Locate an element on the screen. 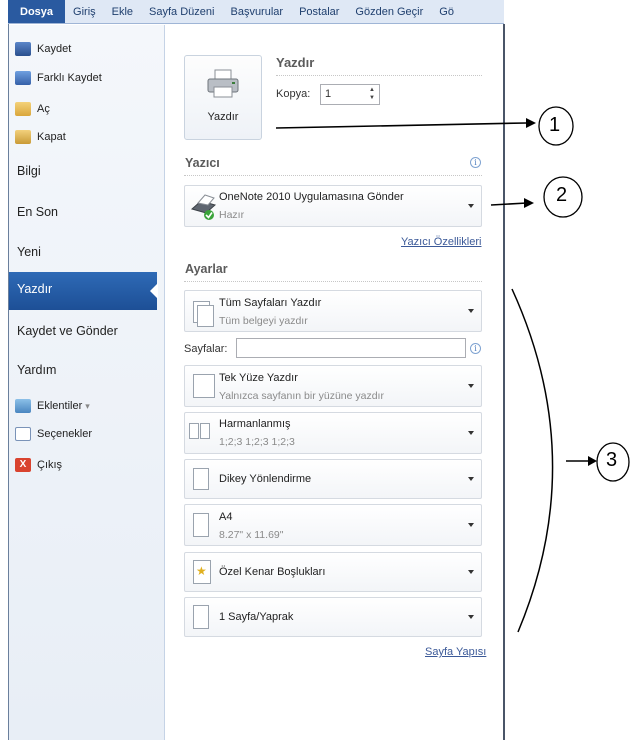 The height and width of the screenshot is (740, 631). callout-number-3: 3 is located at coordinates (612, 460).